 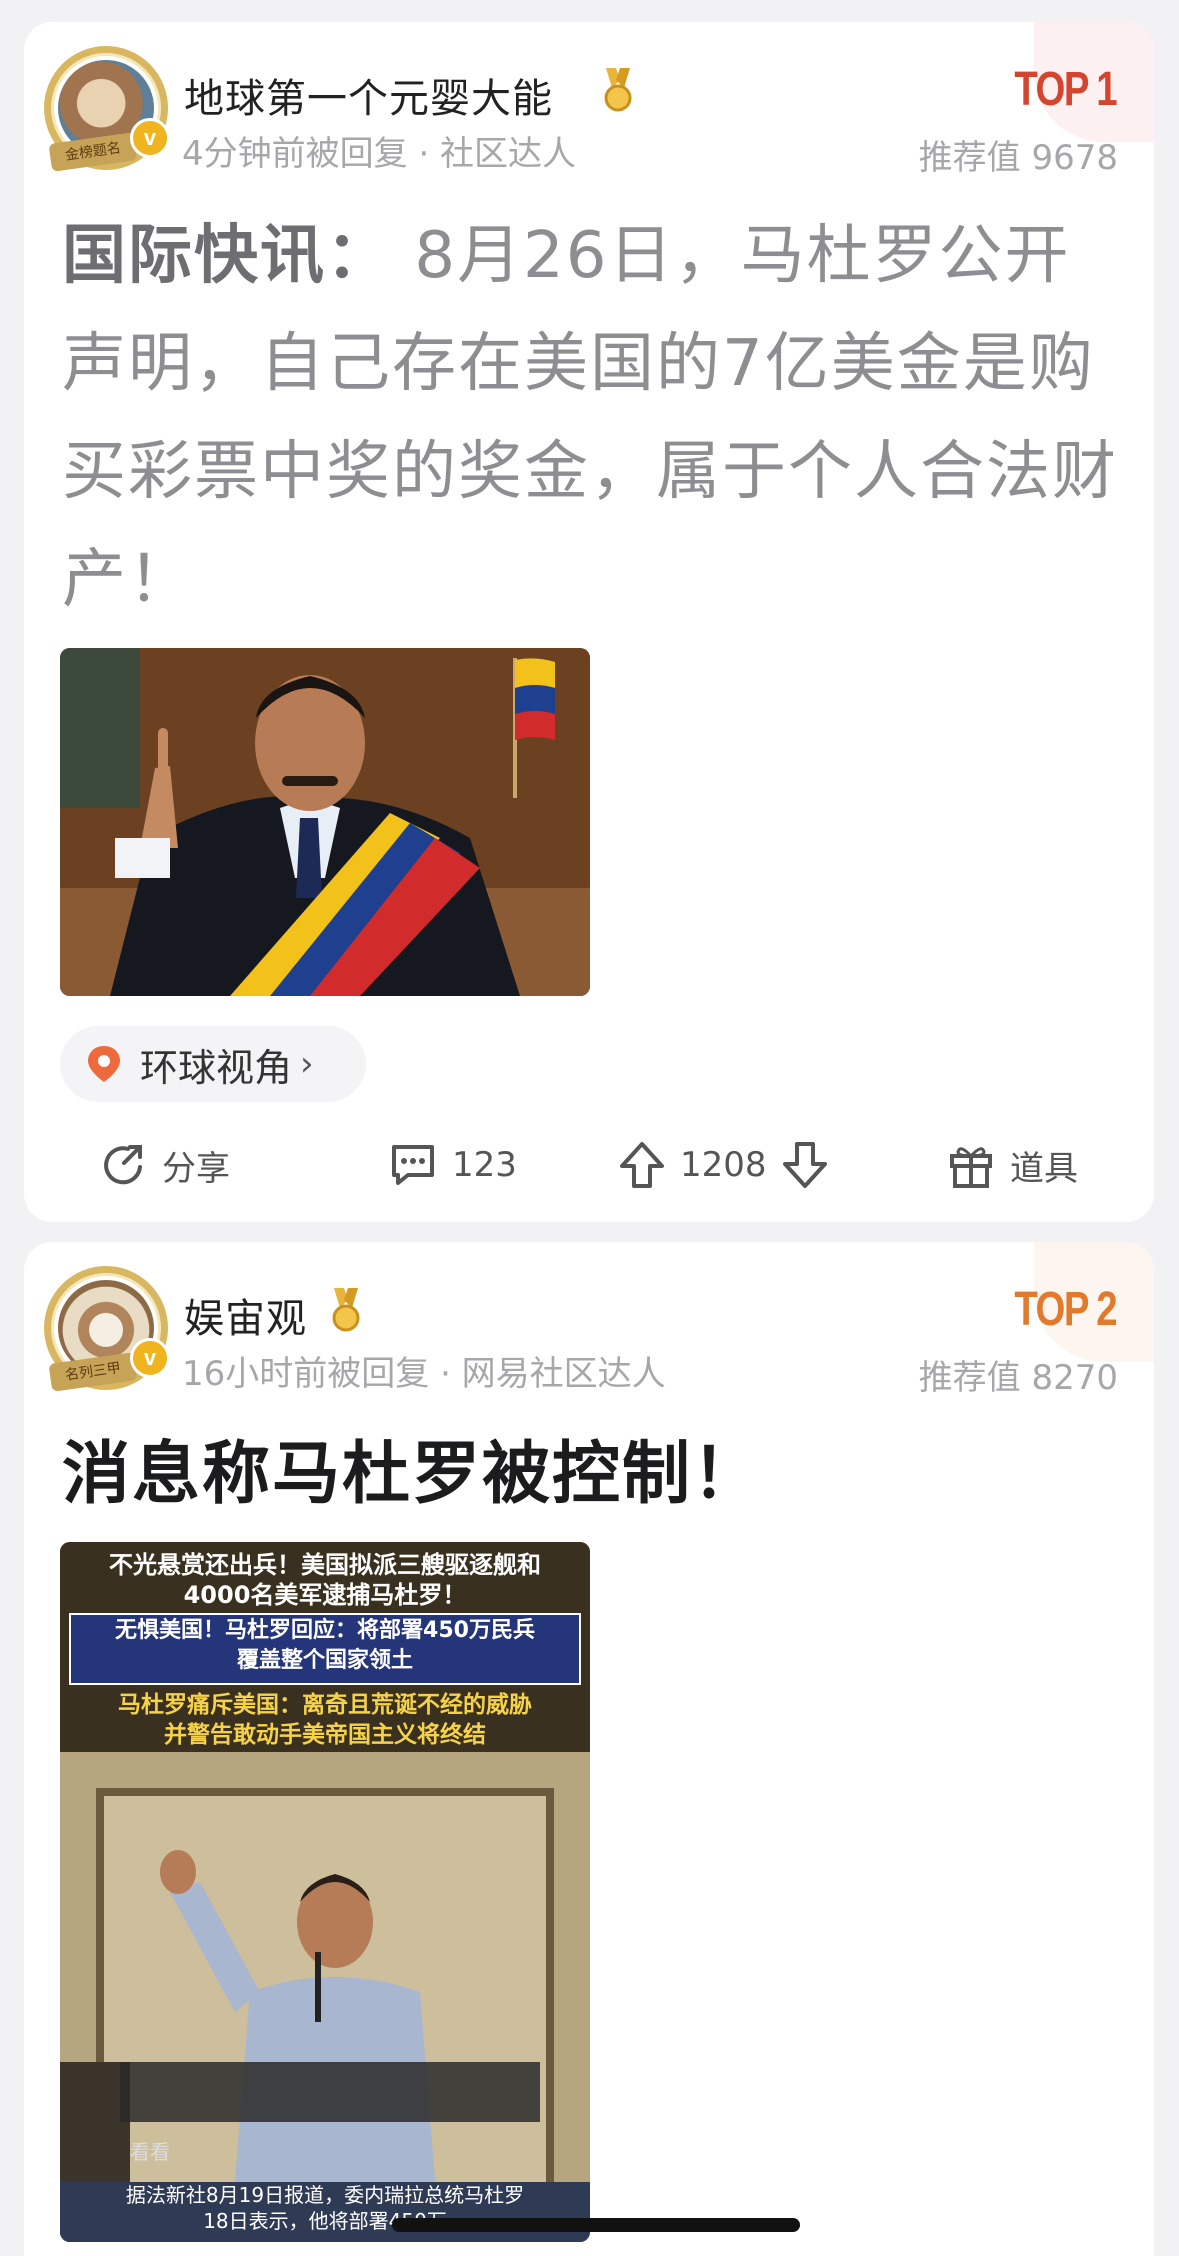 I want to click on comment-button: 123, so click(x=452, y=1165).